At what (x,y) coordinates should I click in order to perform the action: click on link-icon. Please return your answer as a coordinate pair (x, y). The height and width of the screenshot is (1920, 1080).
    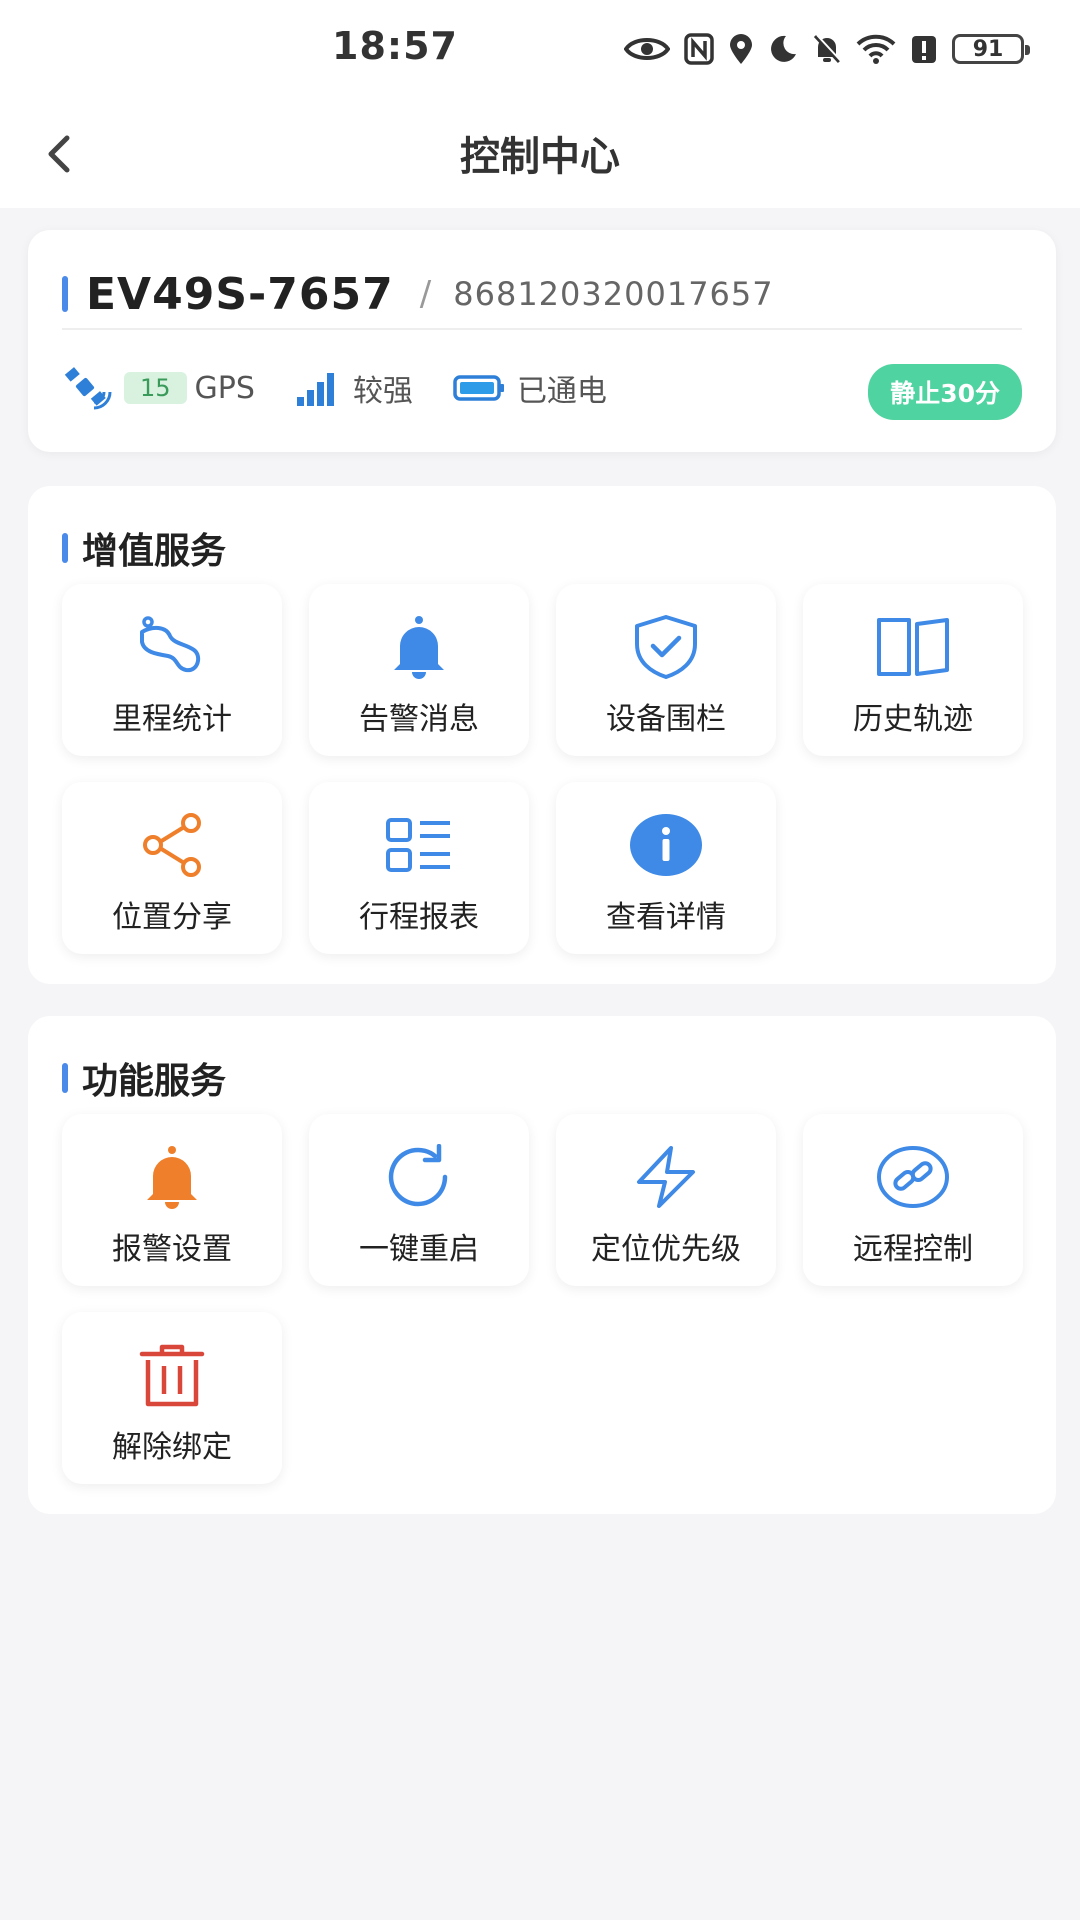
    Looking at the image, I should click on (913, 1177).